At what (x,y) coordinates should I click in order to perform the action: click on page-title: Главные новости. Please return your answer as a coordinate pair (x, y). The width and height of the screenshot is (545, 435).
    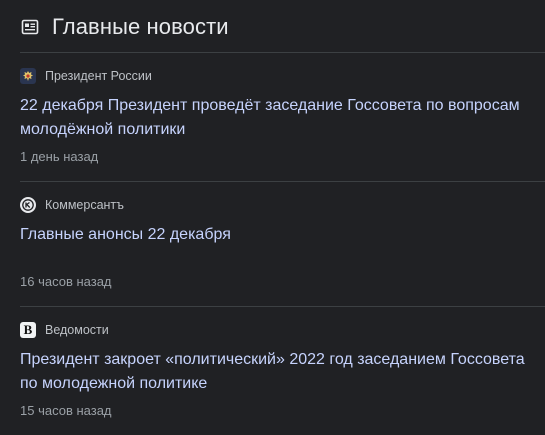
    Looking at the image, I should click on (140, 26).